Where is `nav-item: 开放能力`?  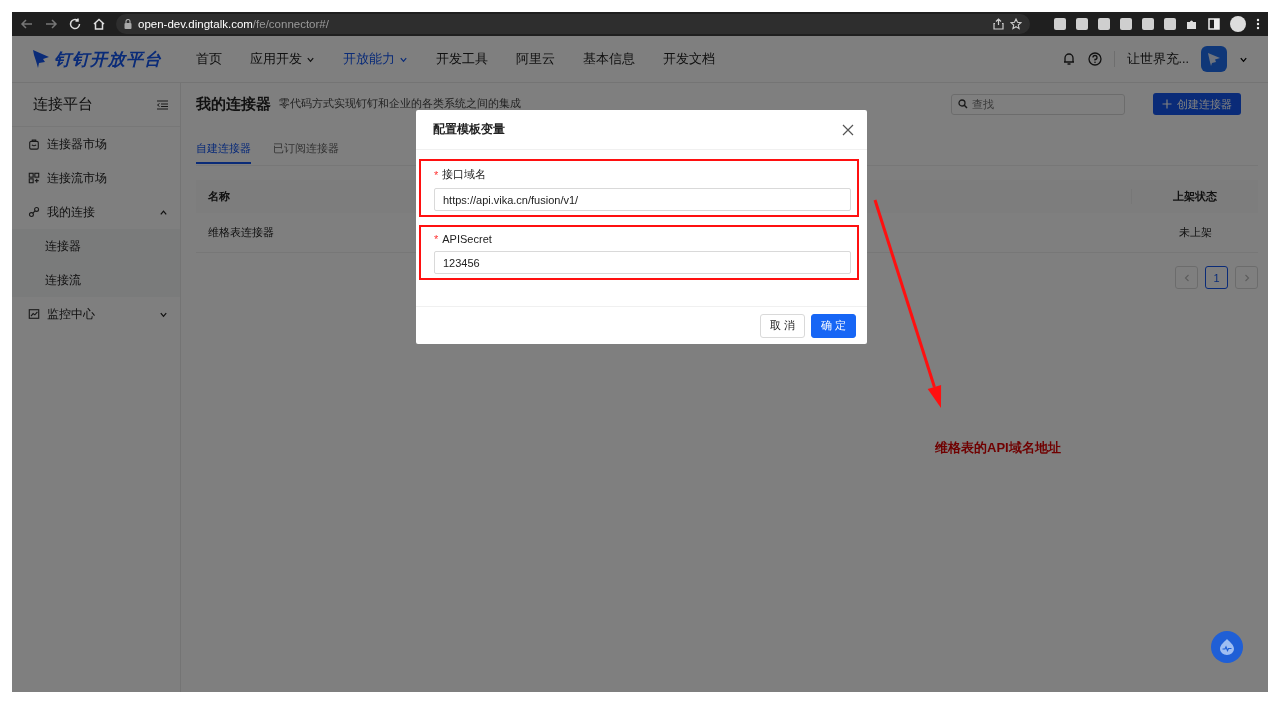 nav-item: 开放能力 is located at coordinates (375, 59).